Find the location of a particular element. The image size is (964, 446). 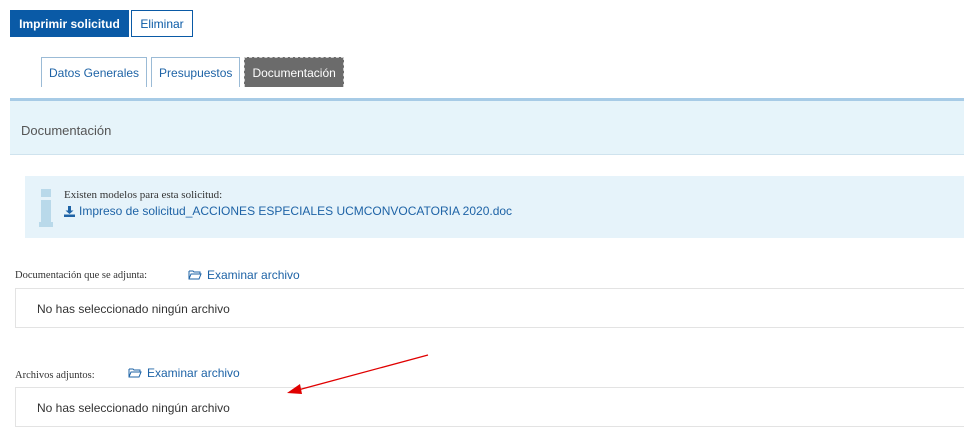

attached-docs-status: No has seleccionado ningún archivo is located at coordinates (133, 309).